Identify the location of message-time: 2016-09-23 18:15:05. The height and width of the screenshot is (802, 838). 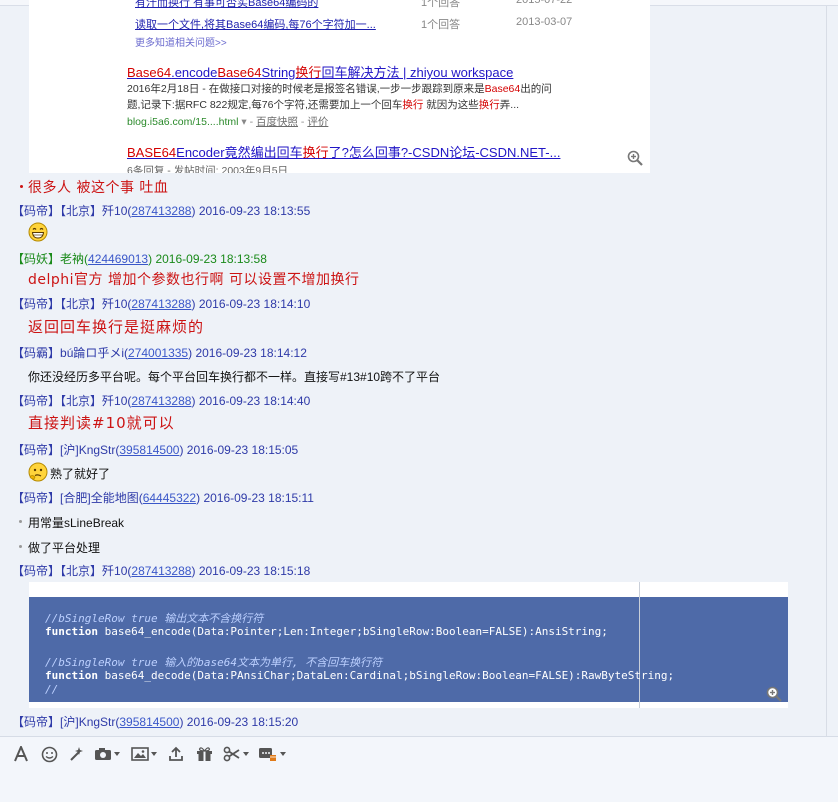
(242, 450).